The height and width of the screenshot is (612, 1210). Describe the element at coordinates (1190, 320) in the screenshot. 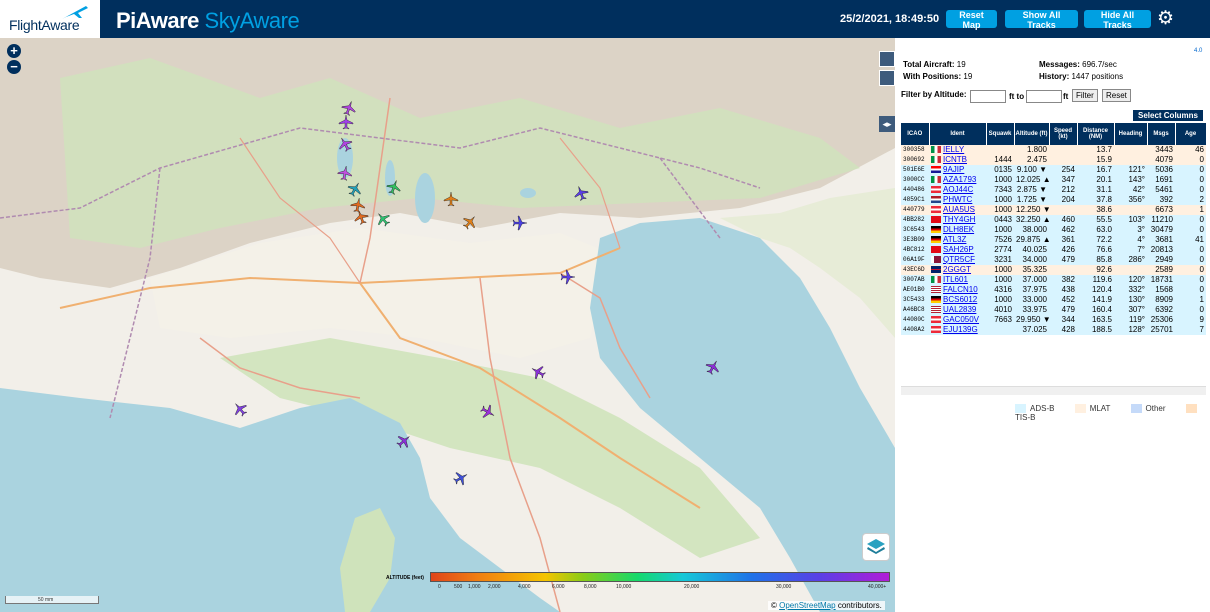

I see `cell-age: 9` at that location.